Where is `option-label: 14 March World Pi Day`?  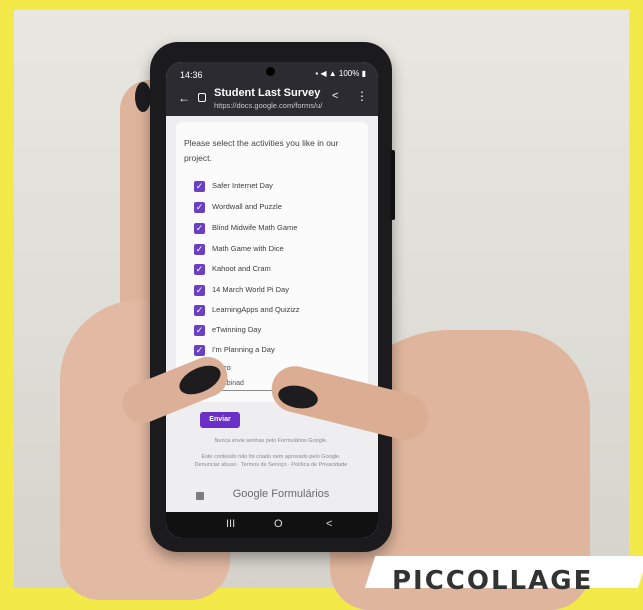 option-label: 14 March World Pi Day is located at coordinates (250, 289).